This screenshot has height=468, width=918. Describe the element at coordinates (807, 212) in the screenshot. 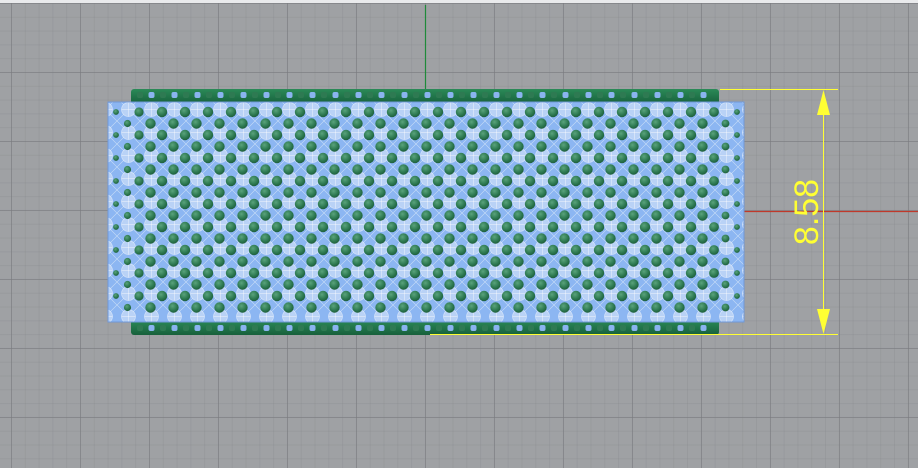

I see `dimension-value: 8.58` at that location.